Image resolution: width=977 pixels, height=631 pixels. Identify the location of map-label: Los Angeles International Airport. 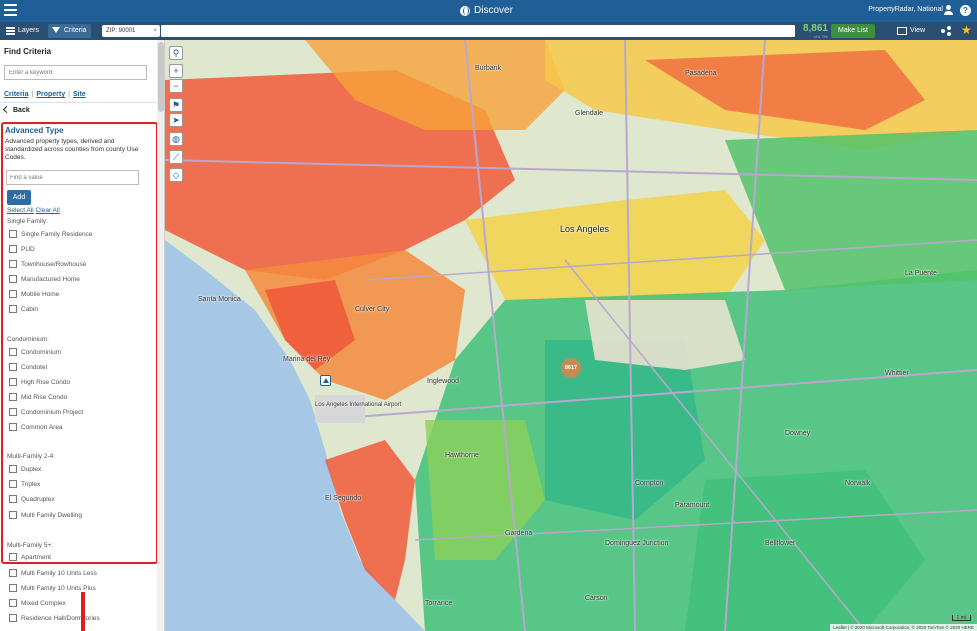
(358, 405).